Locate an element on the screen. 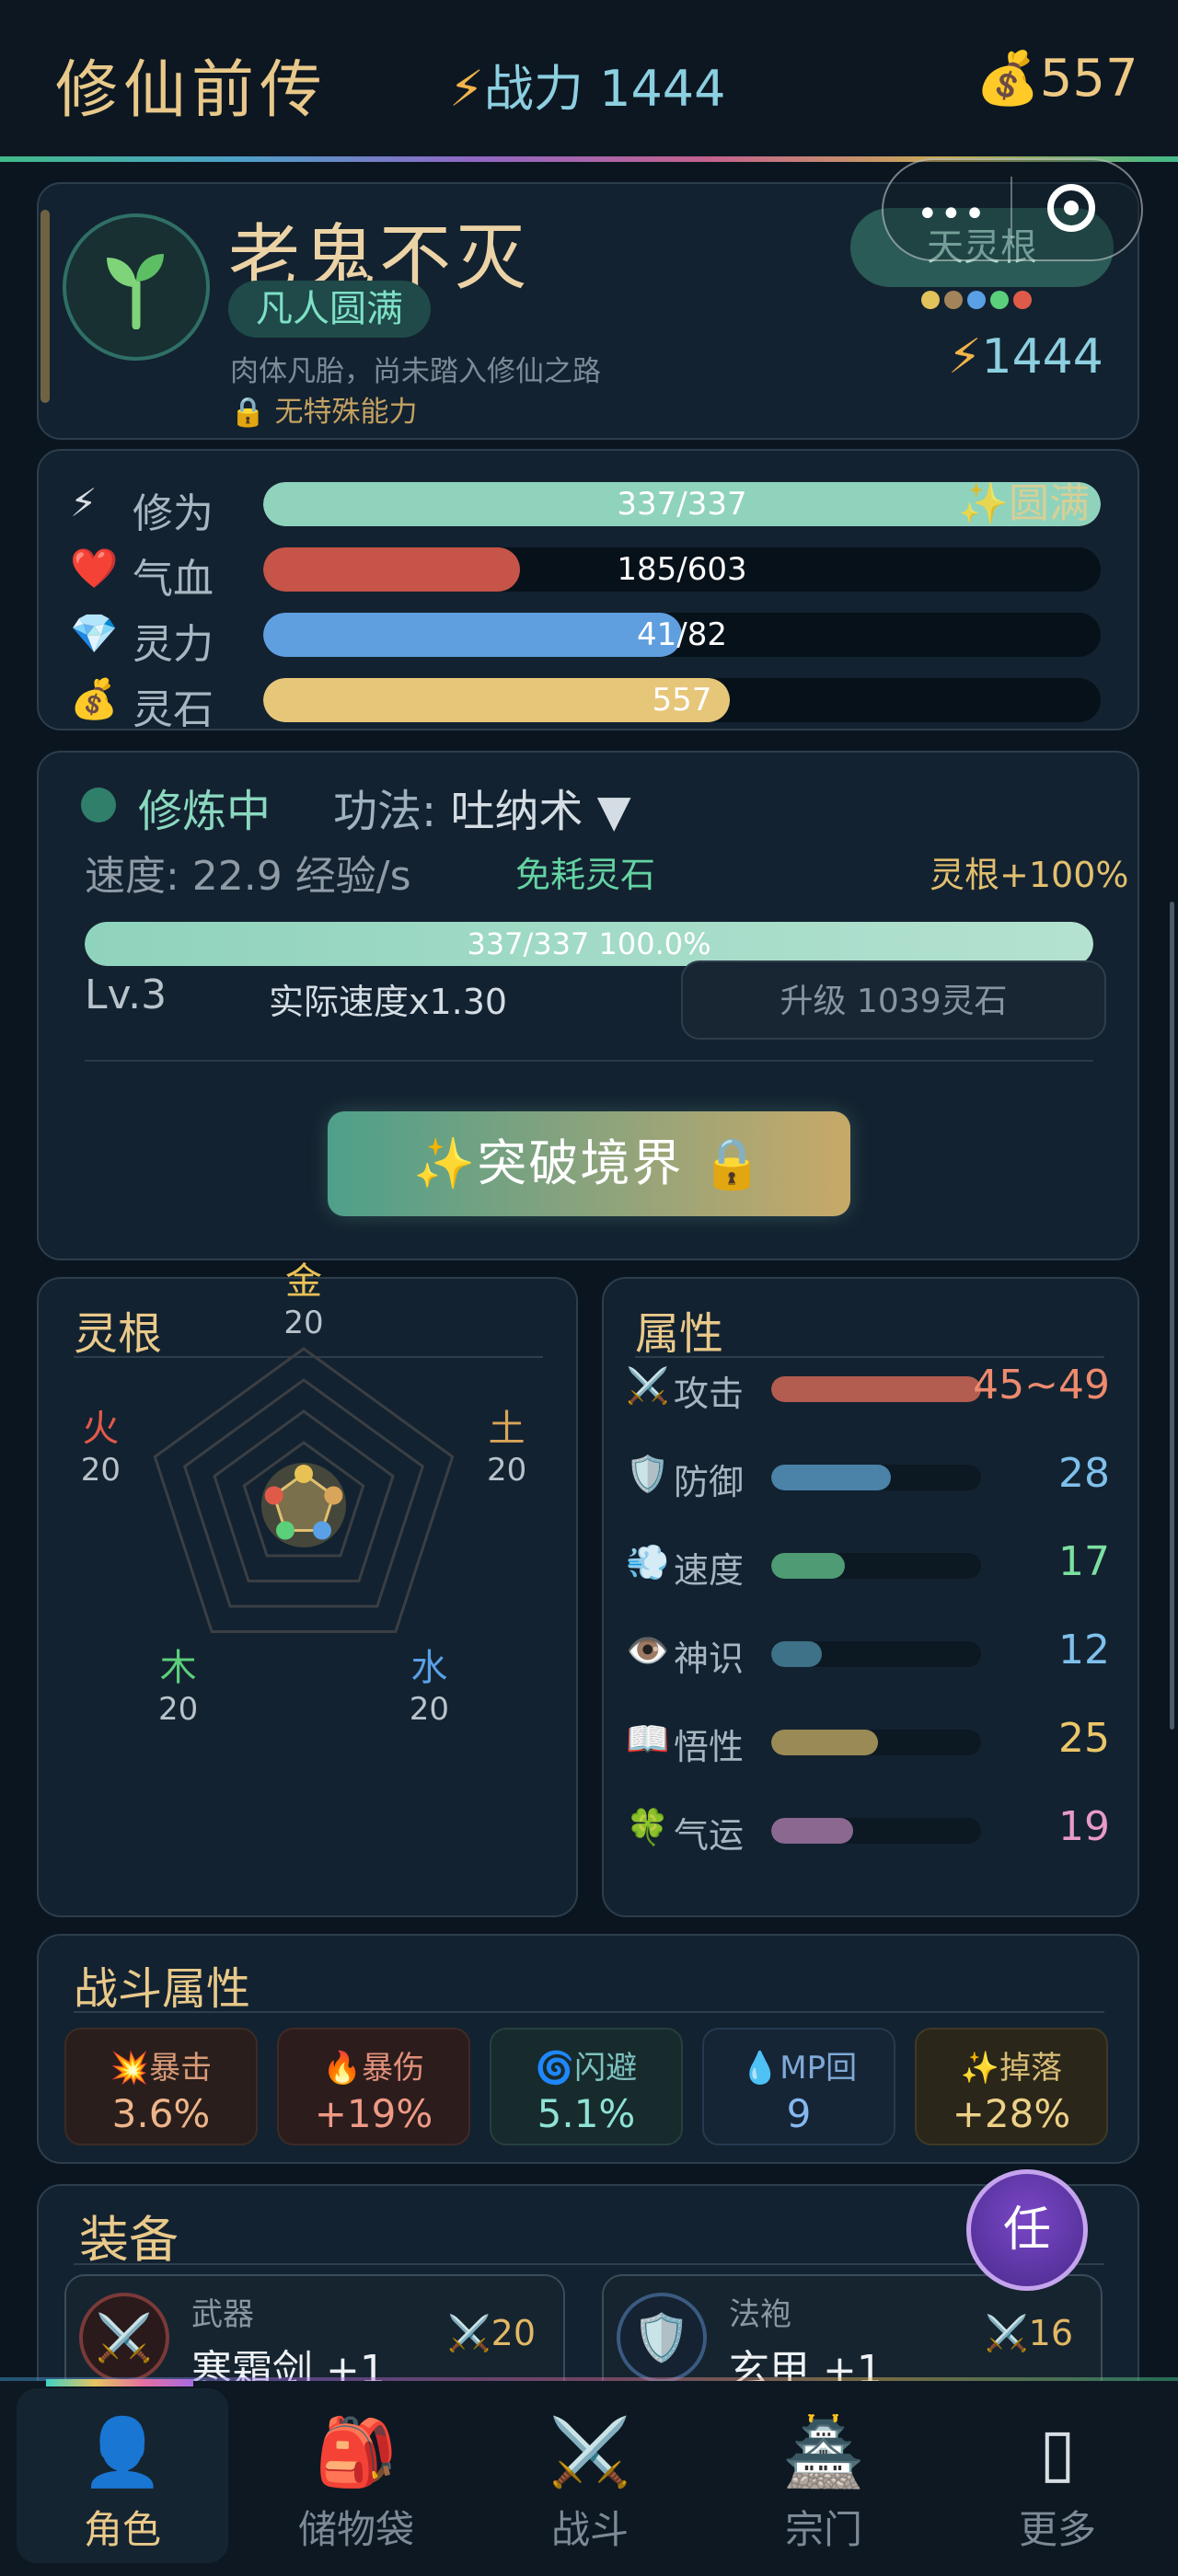 This screenshot has height=2576, width=1178. element-name: 水 is located at coordinates (429, 1667).